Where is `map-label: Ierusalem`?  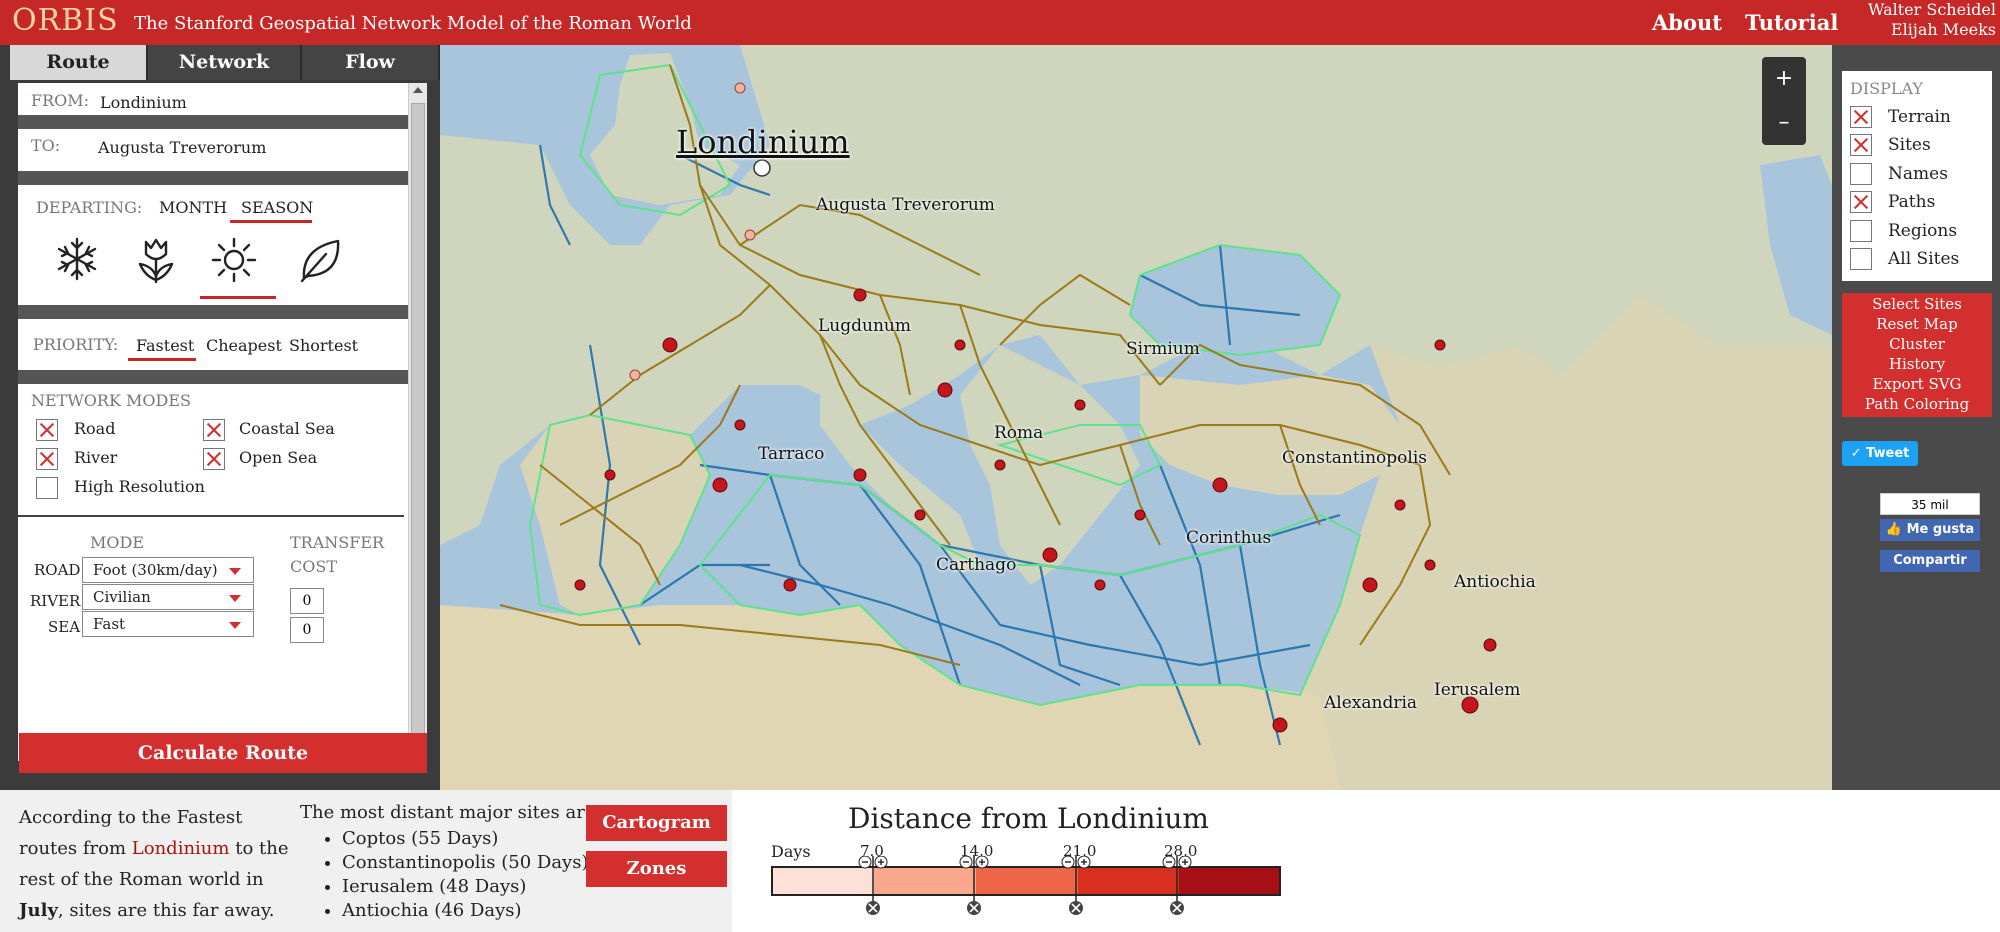 map-label: Ierusalem is located at coordinates (1477, 690).